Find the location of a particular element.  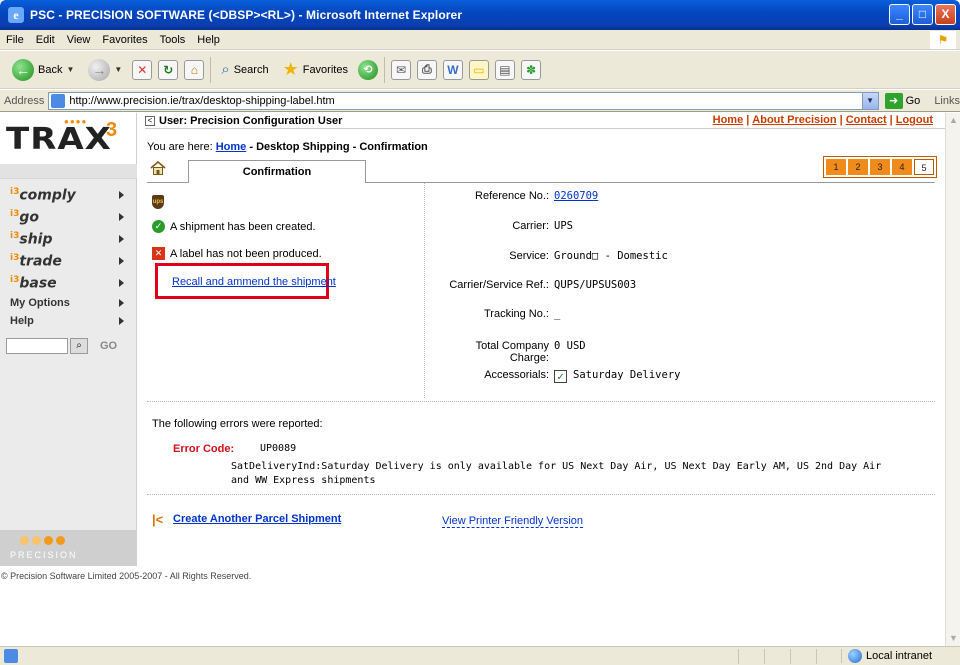

link-about-precision: About Precision is located at coordinates (794, 120).